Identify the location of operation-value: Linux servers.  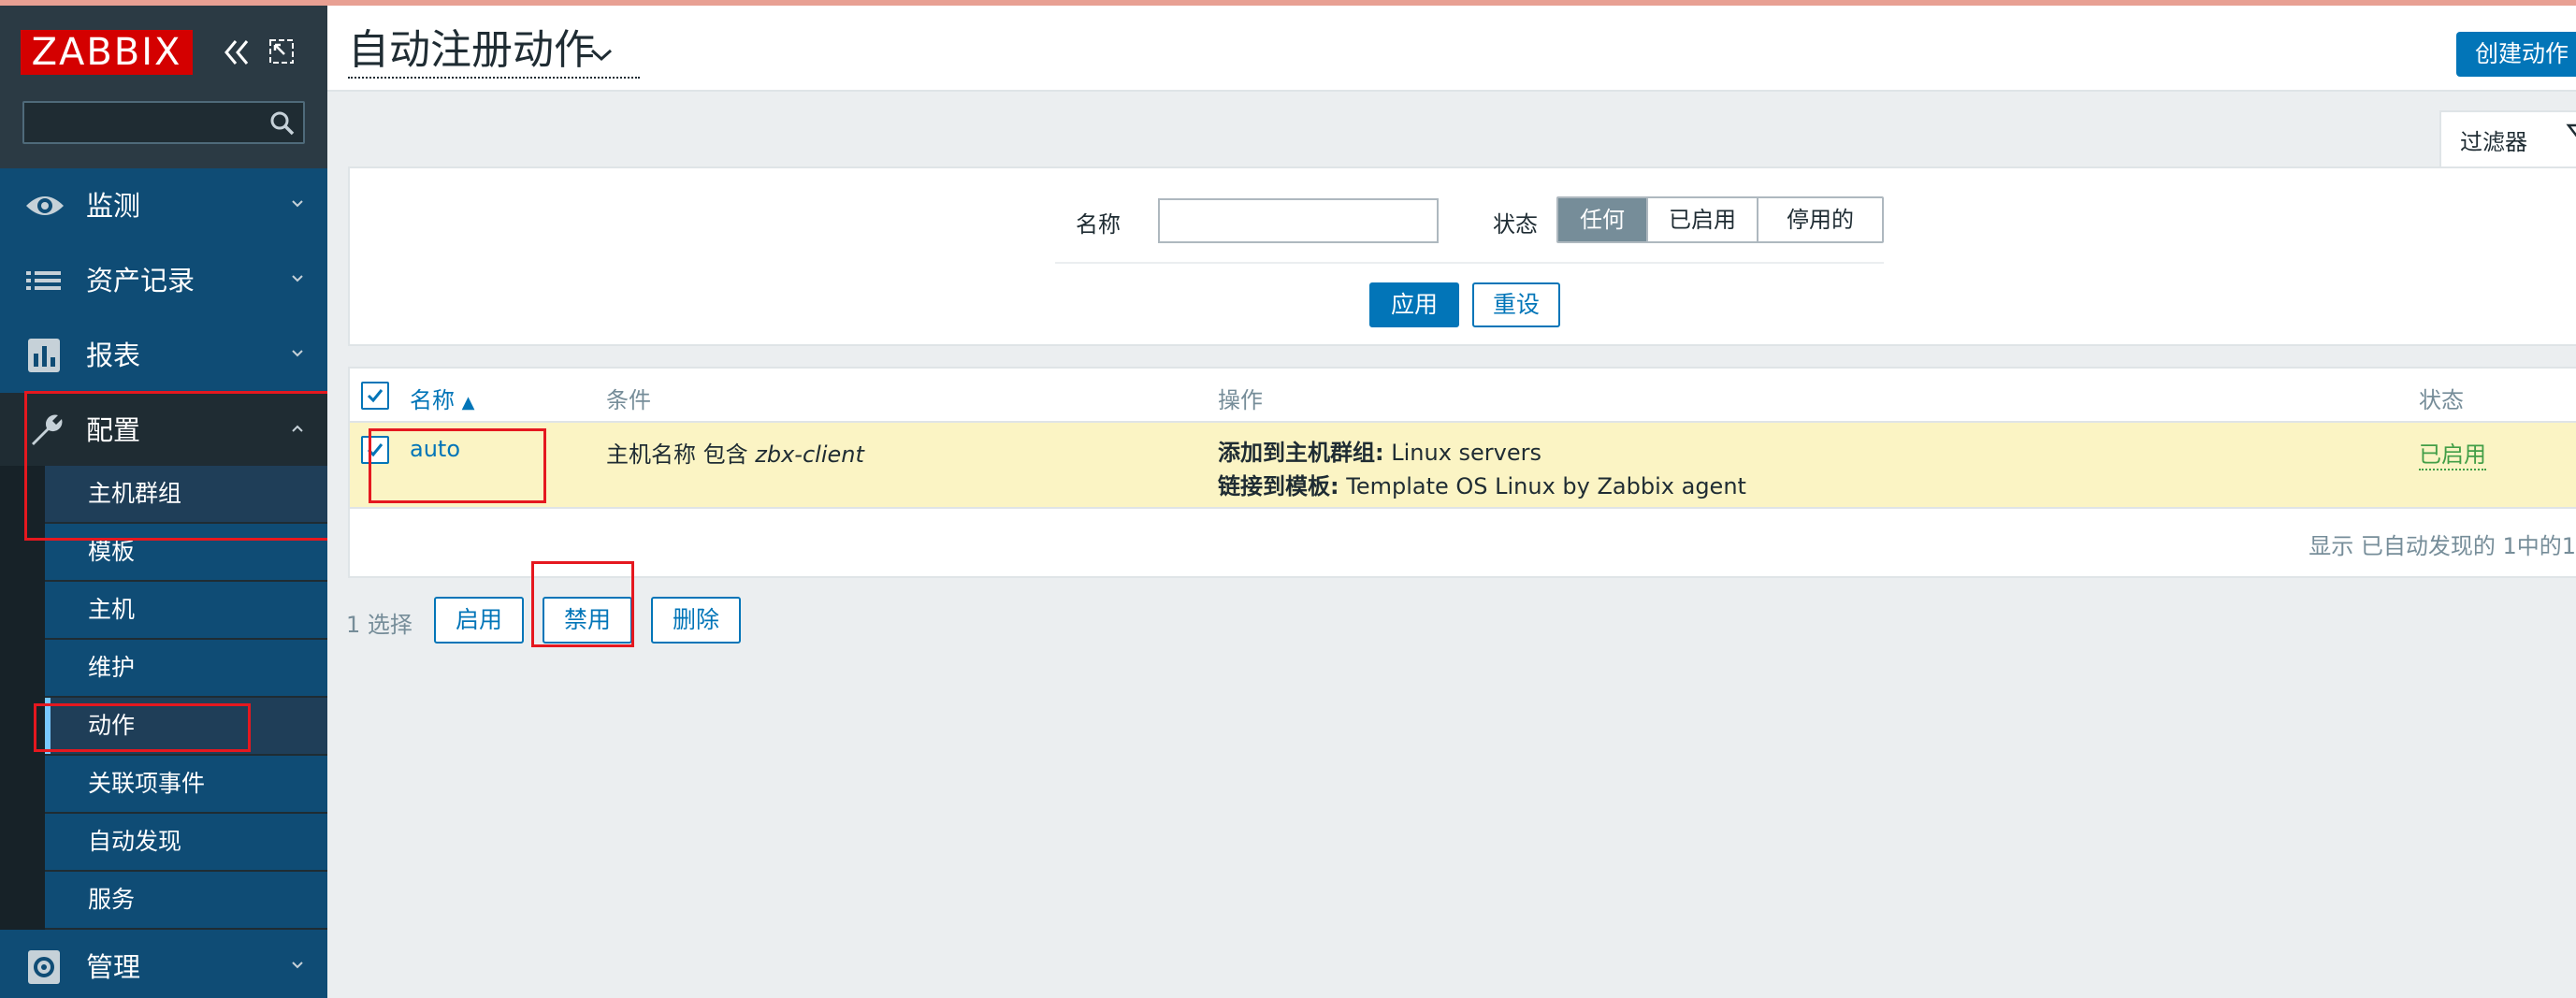
(1462, 453).